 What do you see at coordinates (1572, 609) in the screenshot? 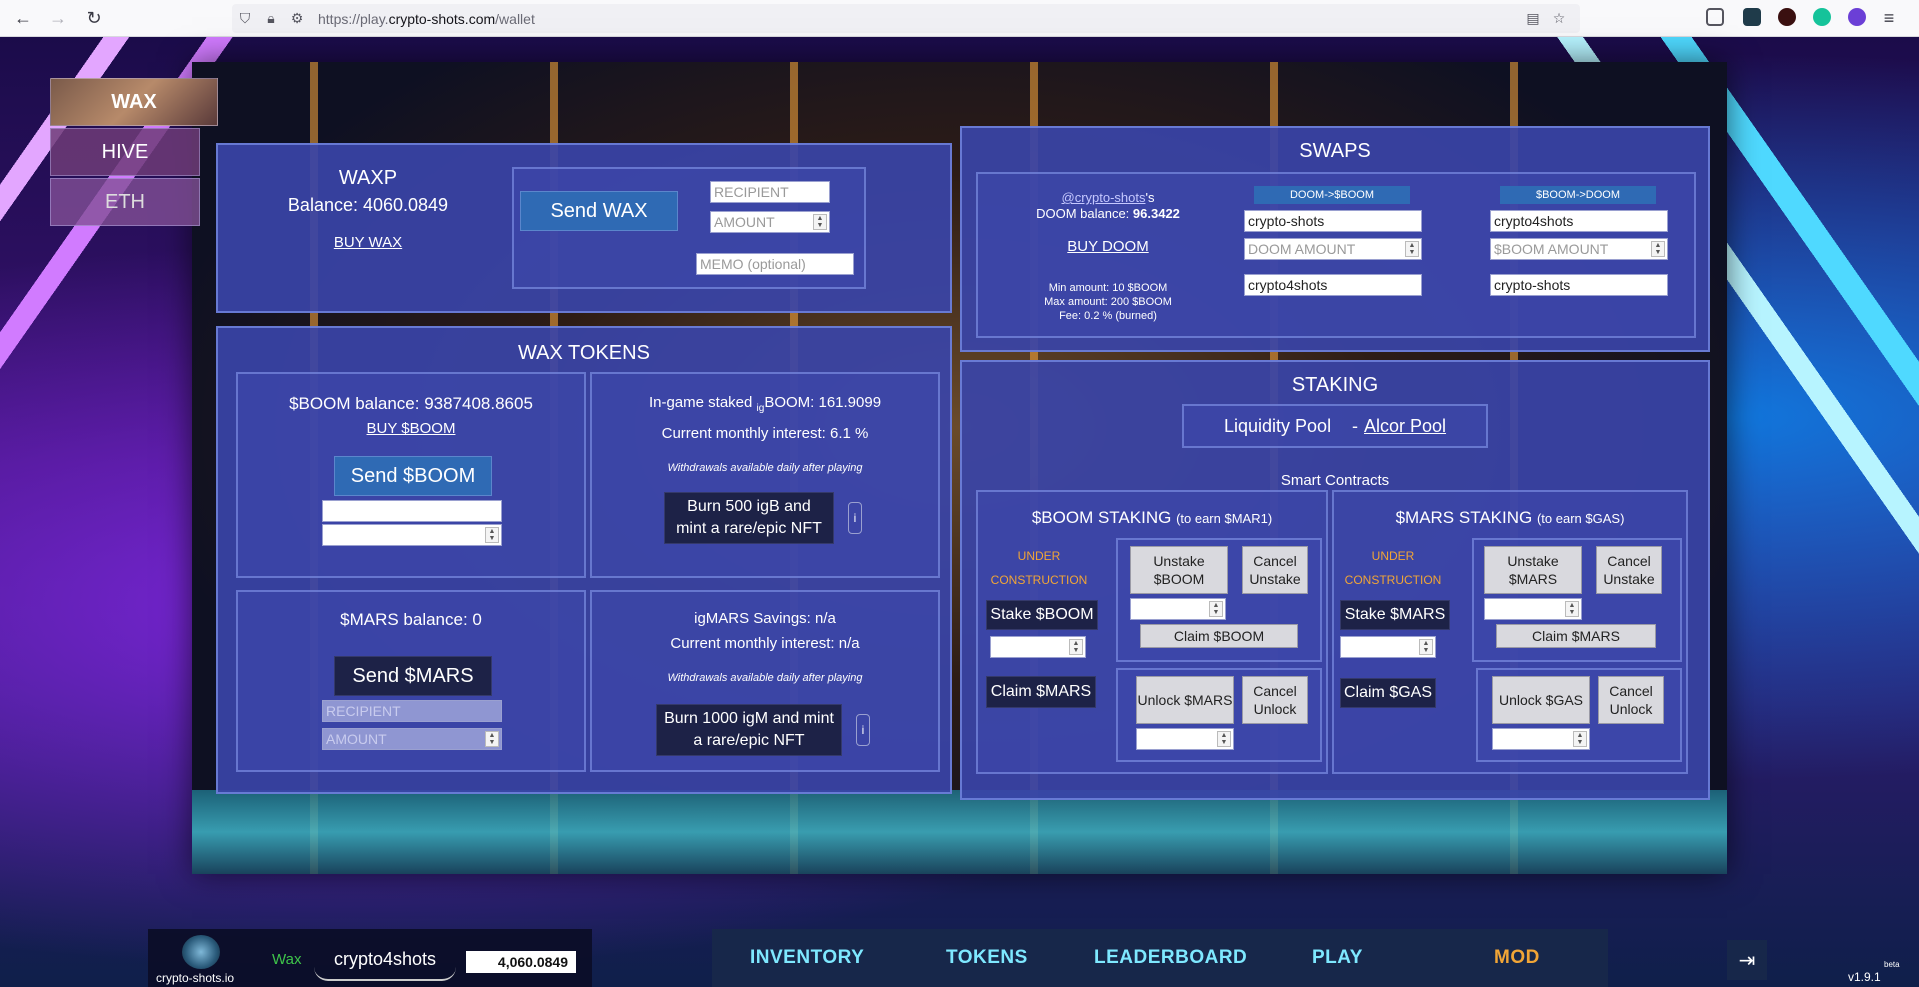
I see `unstake-mars-spinner: ▲ ▼` at bounding box center [1572, 609].